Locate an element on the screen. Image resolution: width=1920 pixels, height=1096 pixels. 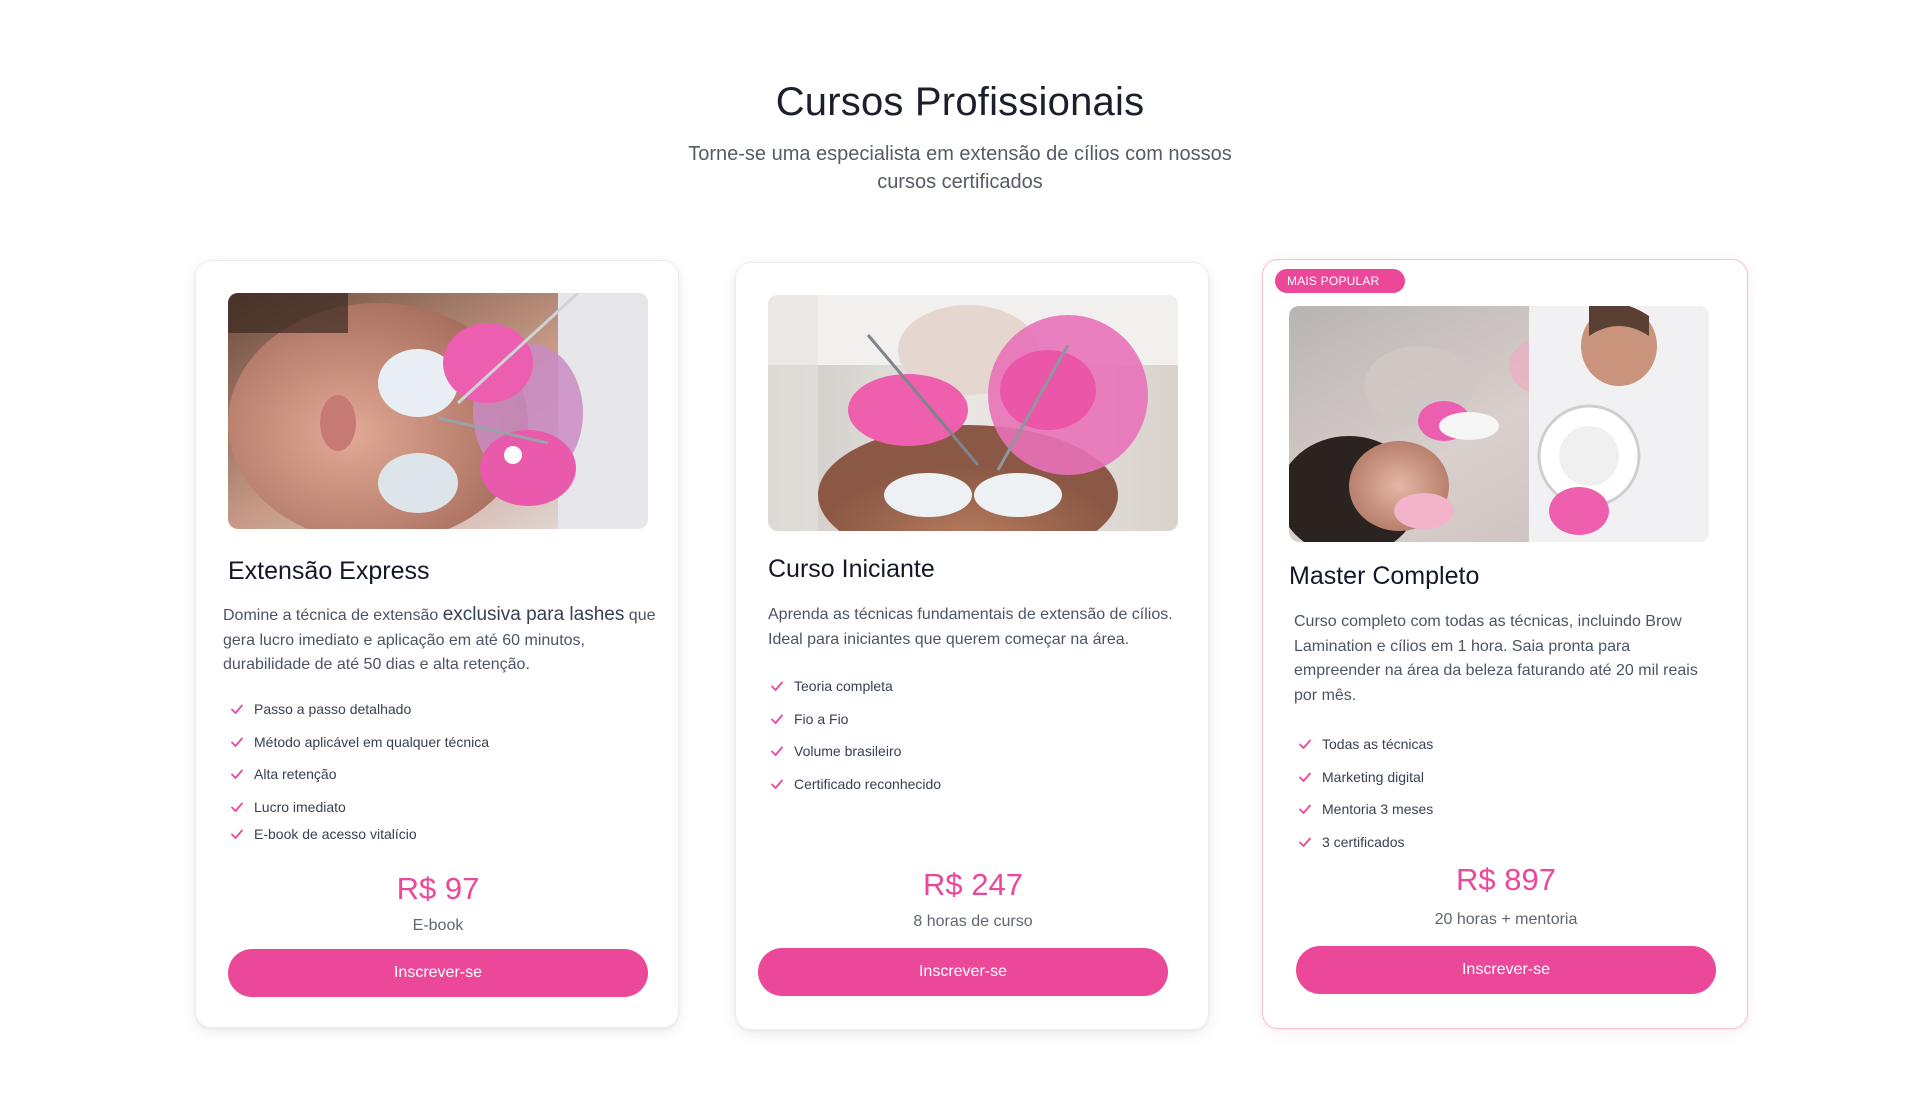
feature-item: Todas as técnicas is located at coordinates (1498, 750).